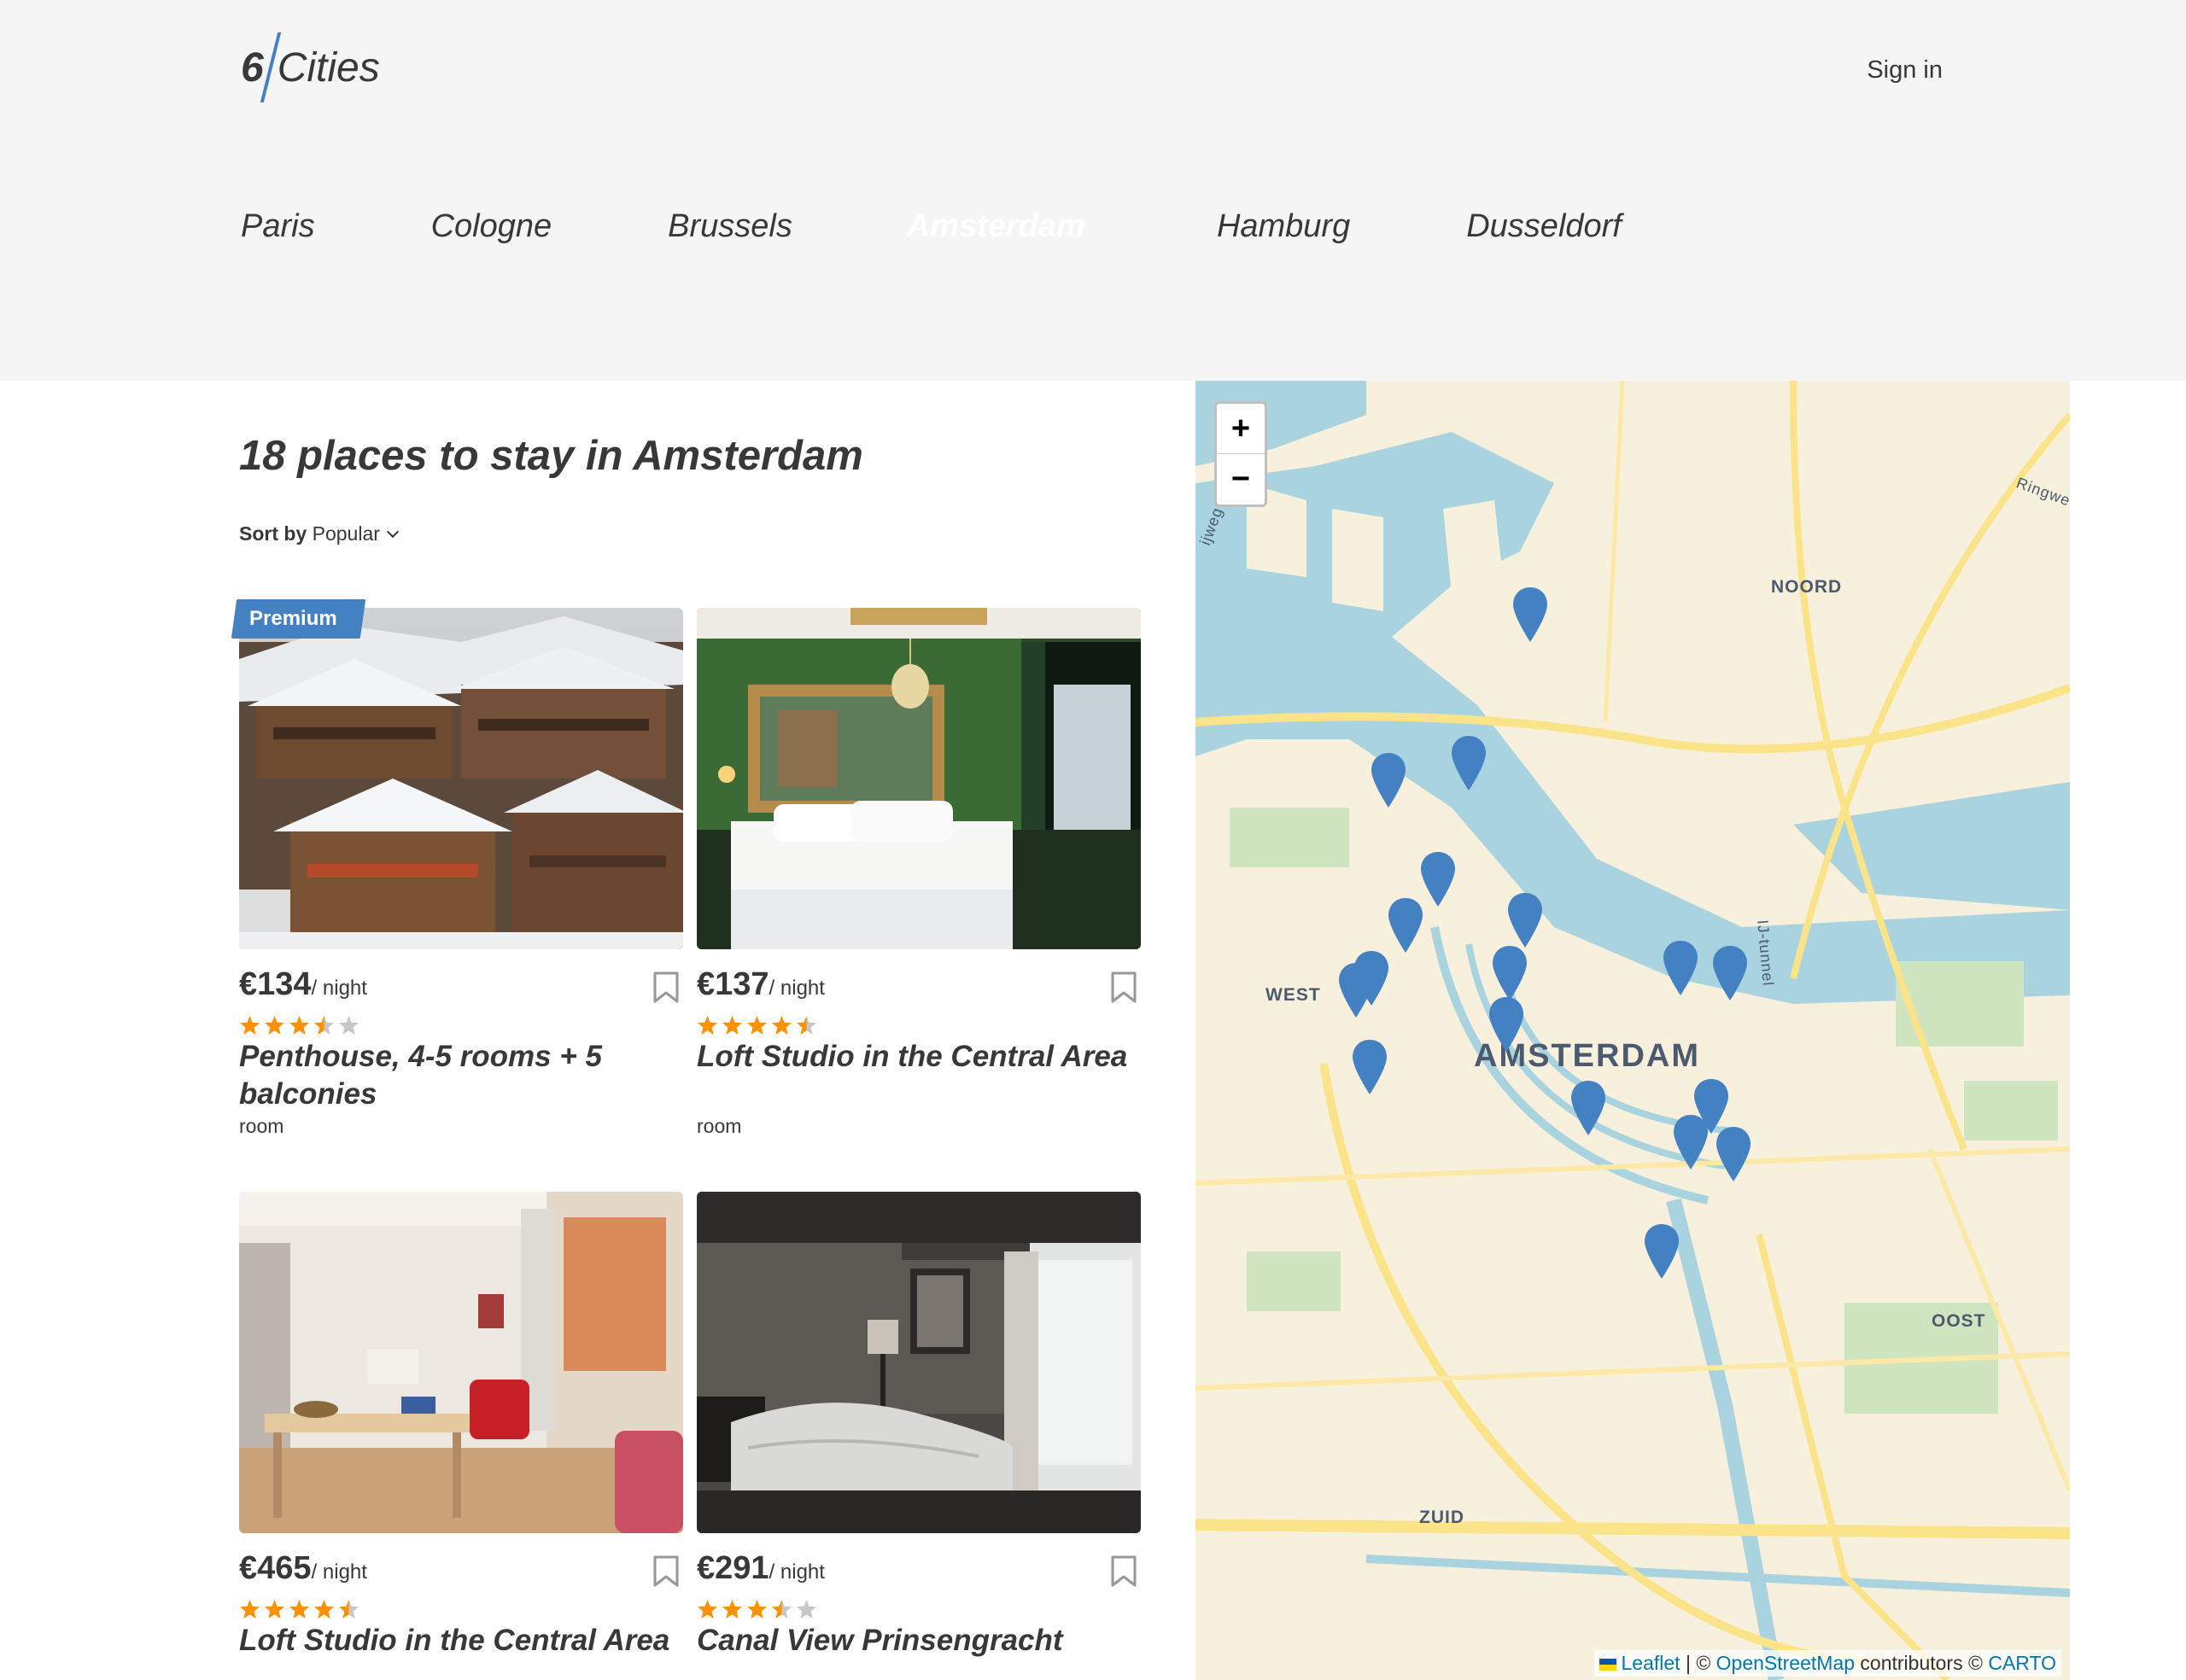 This screenshot has width=2186, height=1680. I want to click on map-label-zuid: ZUID, so click(1441, 1518).